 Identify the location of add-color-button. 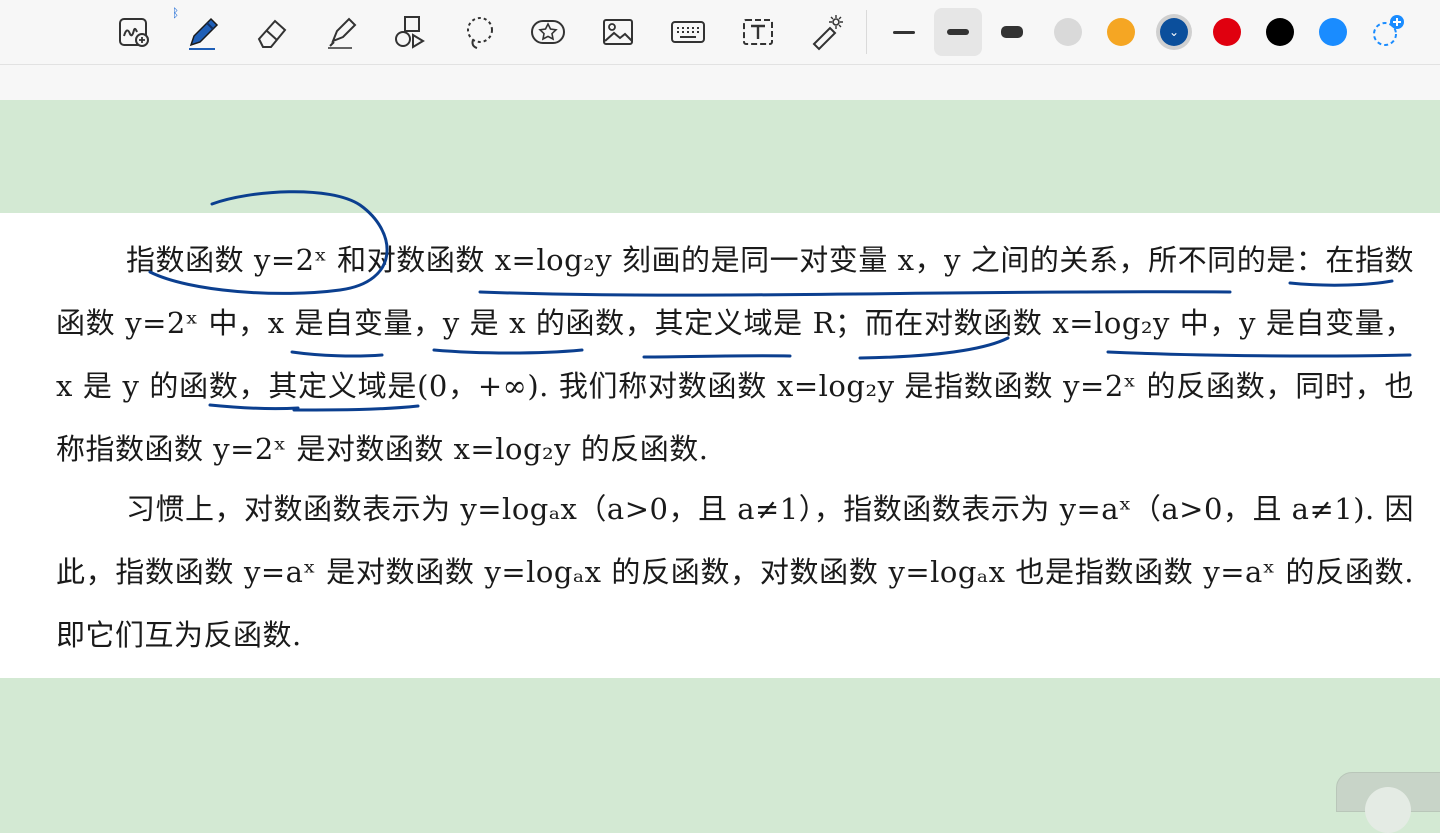
(1388, 32).